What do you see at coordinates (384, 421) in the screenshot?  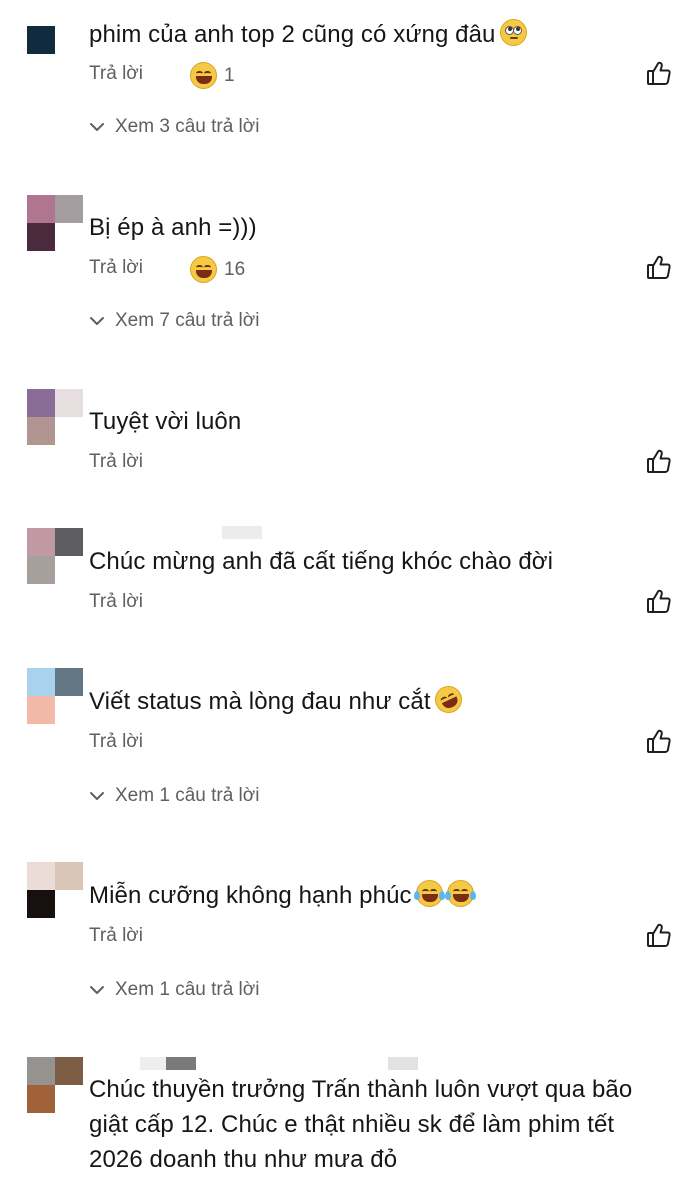 I see `comment-text: Tuyệt vời luôn` at bounding box center [384, 421].